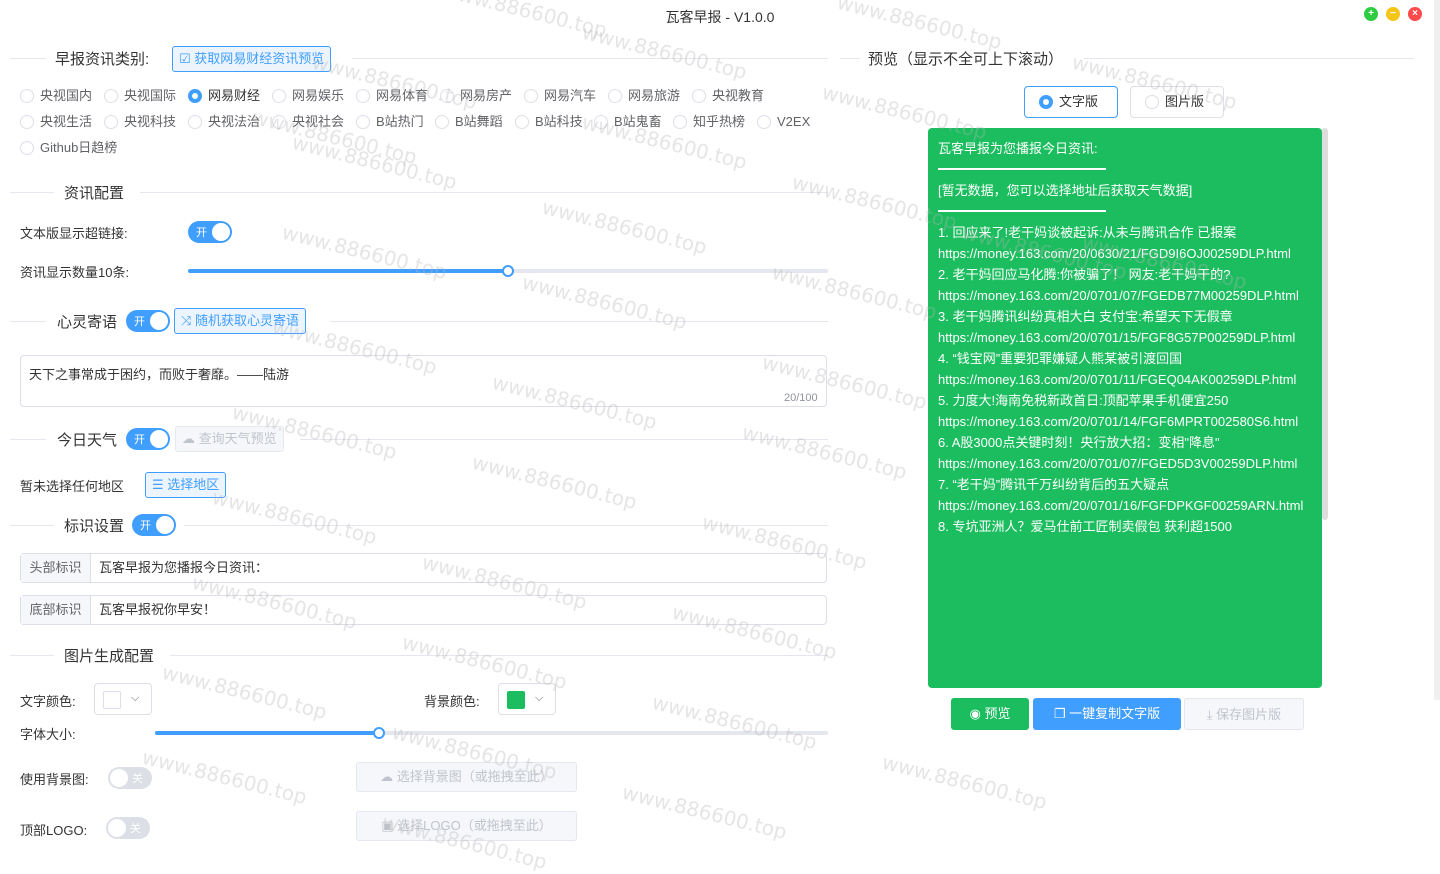 The height and width of the screenshot is (874, 1440). Describe the element at coordinates (224, 96) in the screenshot. I see `category-radio-option: 网易财经` at that location.